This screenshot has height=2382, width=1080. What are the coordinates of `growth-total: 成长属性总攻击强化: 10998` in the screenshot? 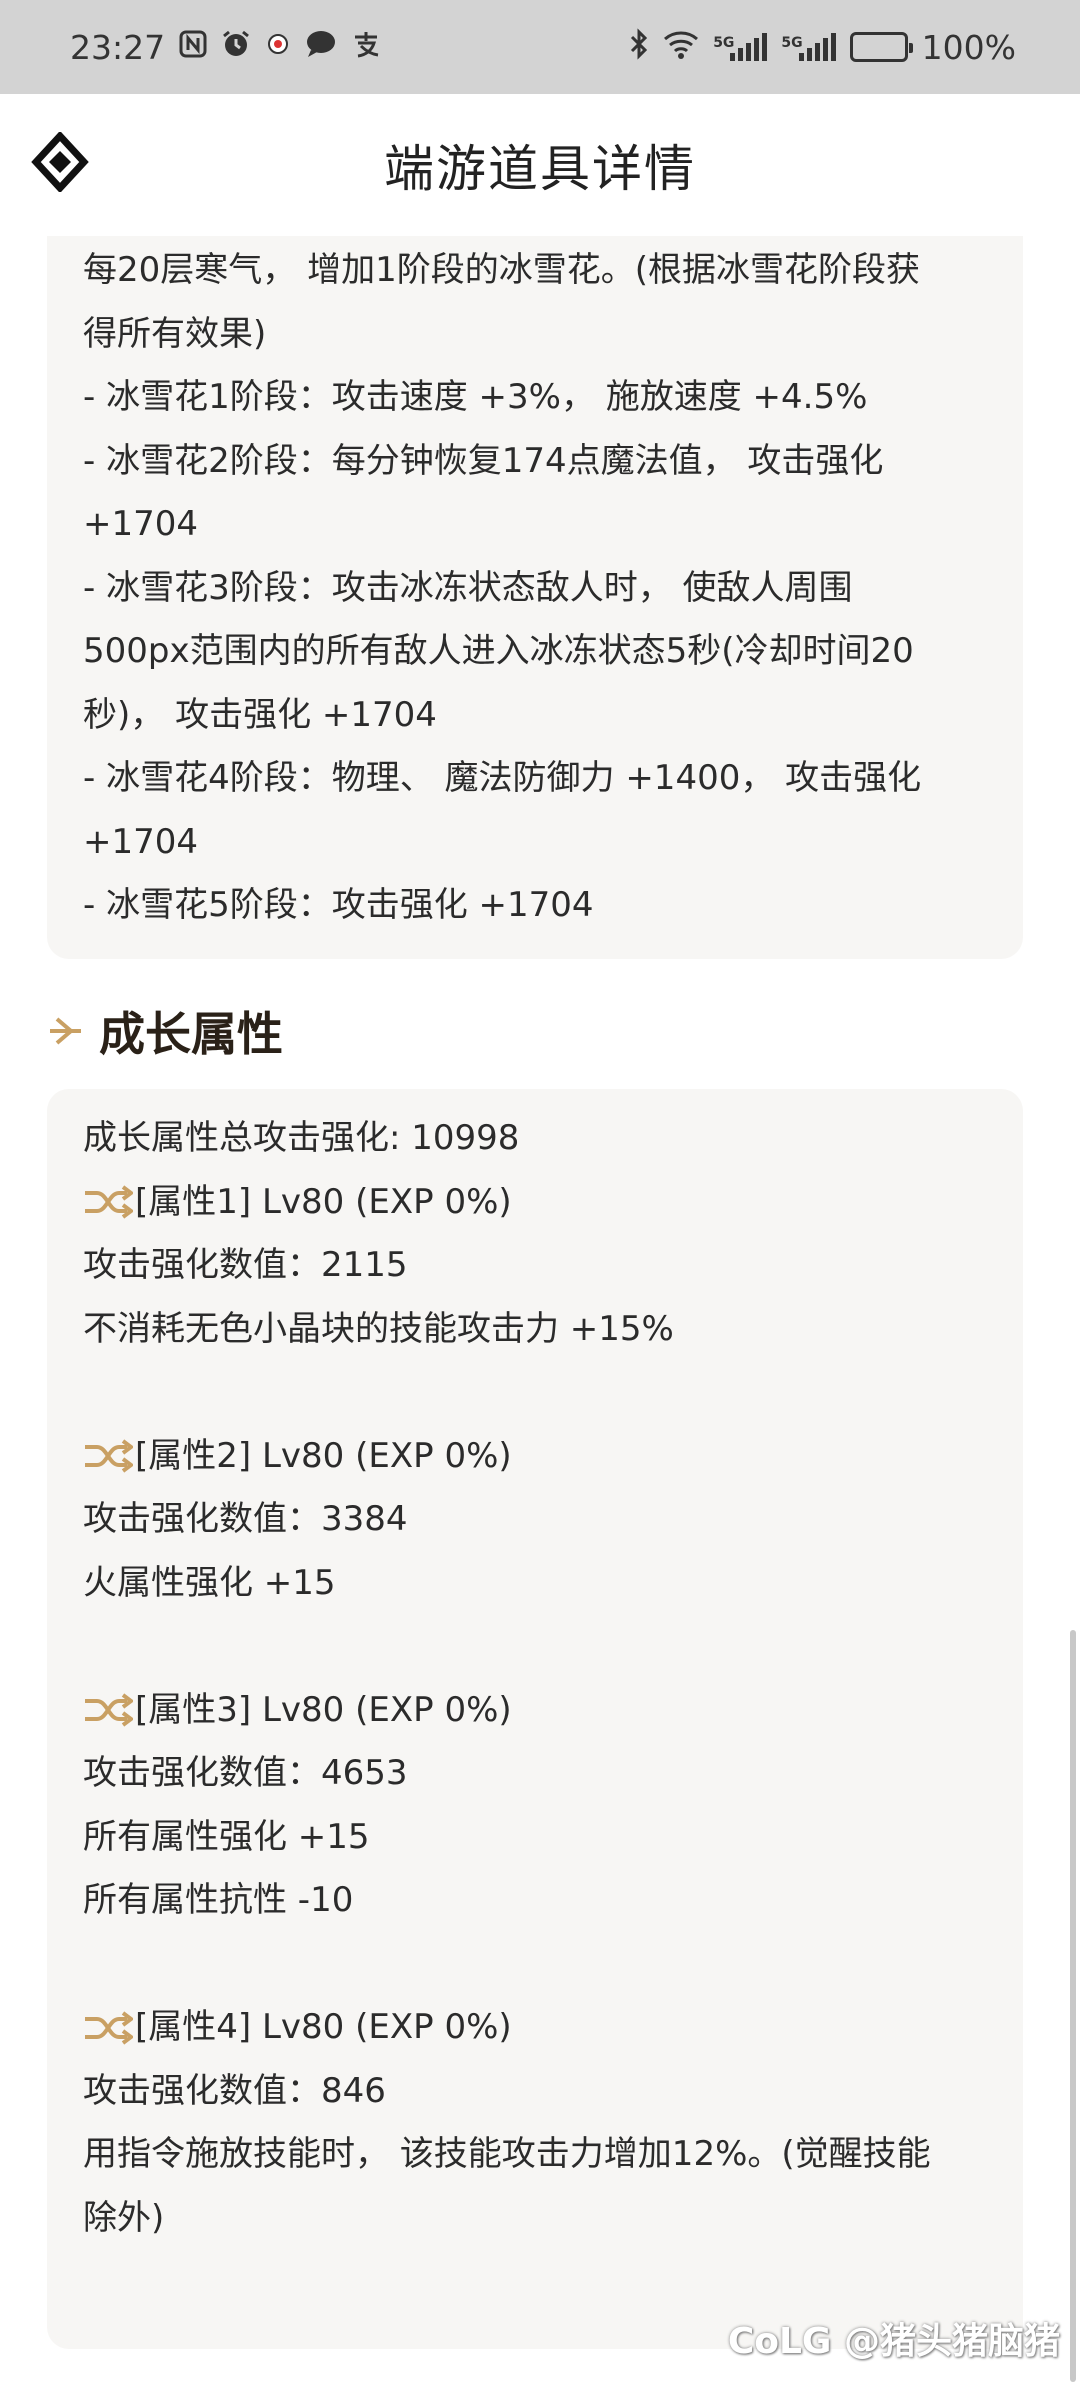 It's located at (301, 1138).